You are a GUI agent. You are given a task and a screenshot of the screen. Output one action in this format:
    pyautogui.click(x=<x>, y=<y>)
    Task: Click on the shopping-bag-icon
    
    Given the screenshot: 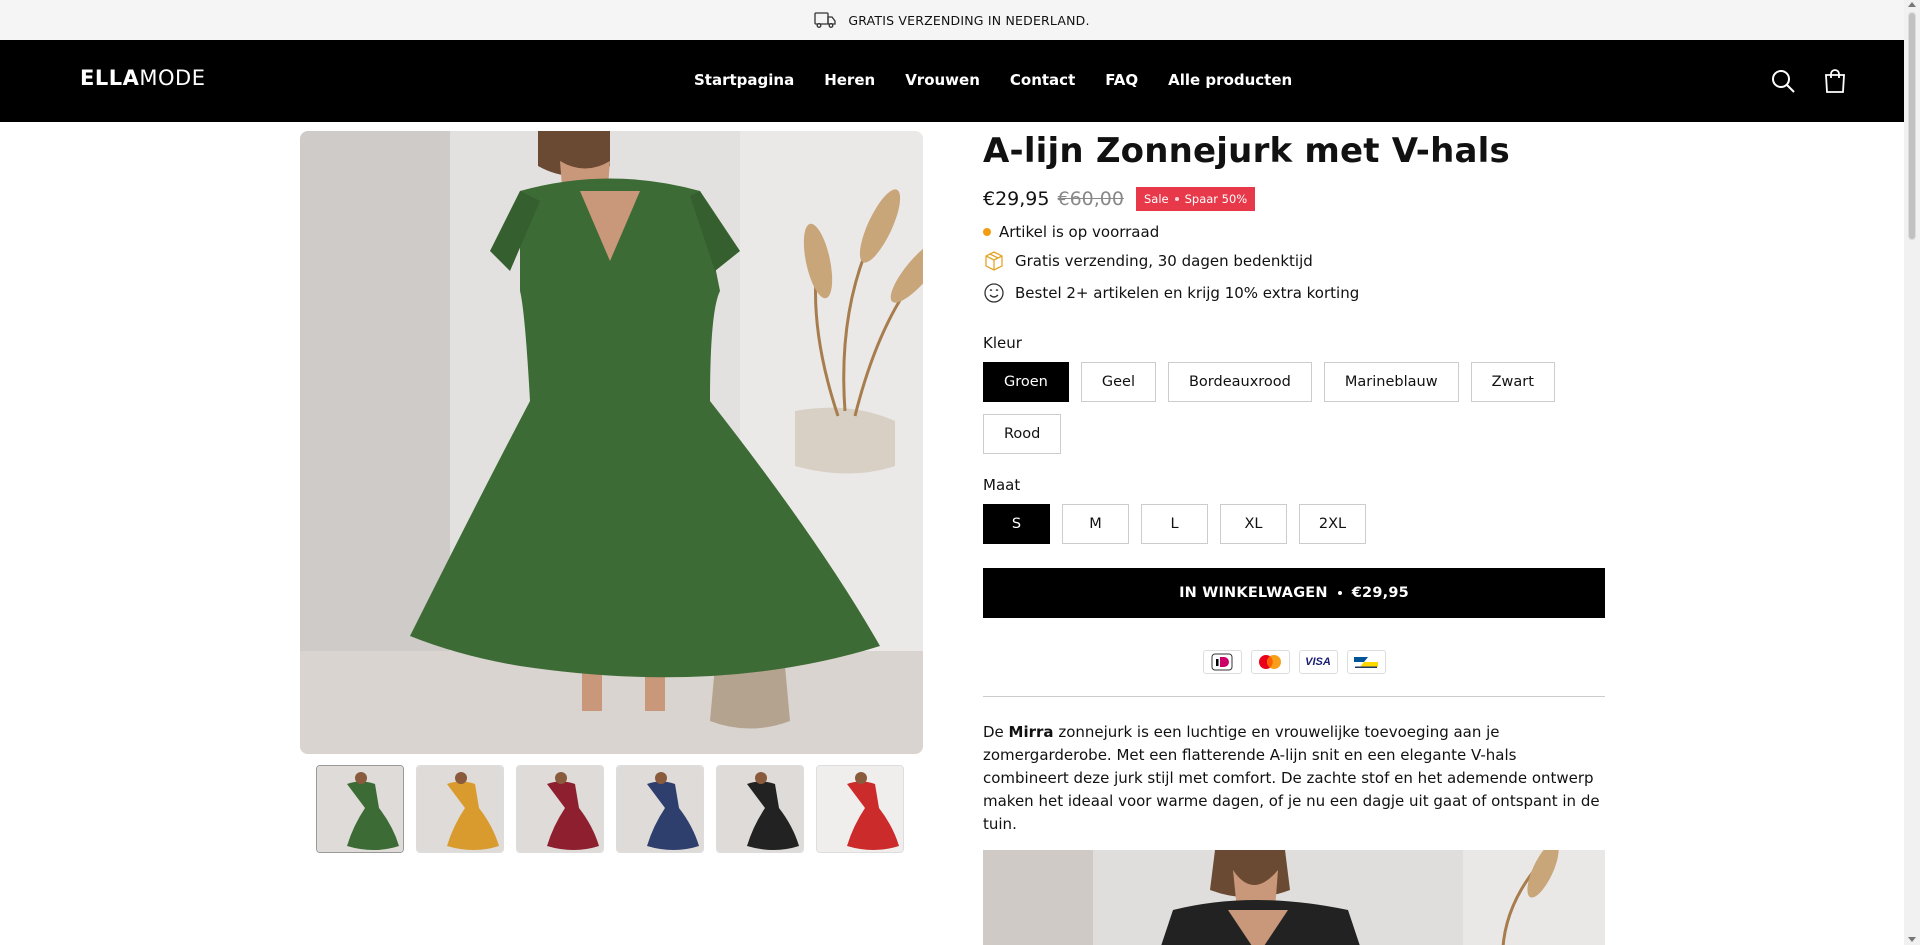 What is the action you would take?
    pyautogui.click(x=1835, y=81)
    